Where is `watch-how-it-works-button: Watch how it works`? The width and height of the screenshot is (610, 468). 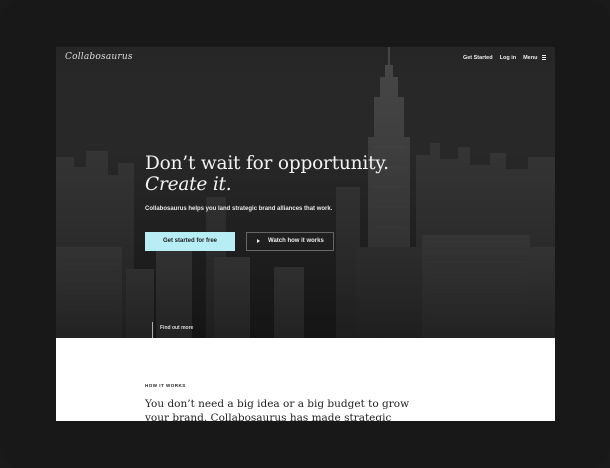 watch-how-it-works-button: Watch how it works is located at coordinates (290, 241).